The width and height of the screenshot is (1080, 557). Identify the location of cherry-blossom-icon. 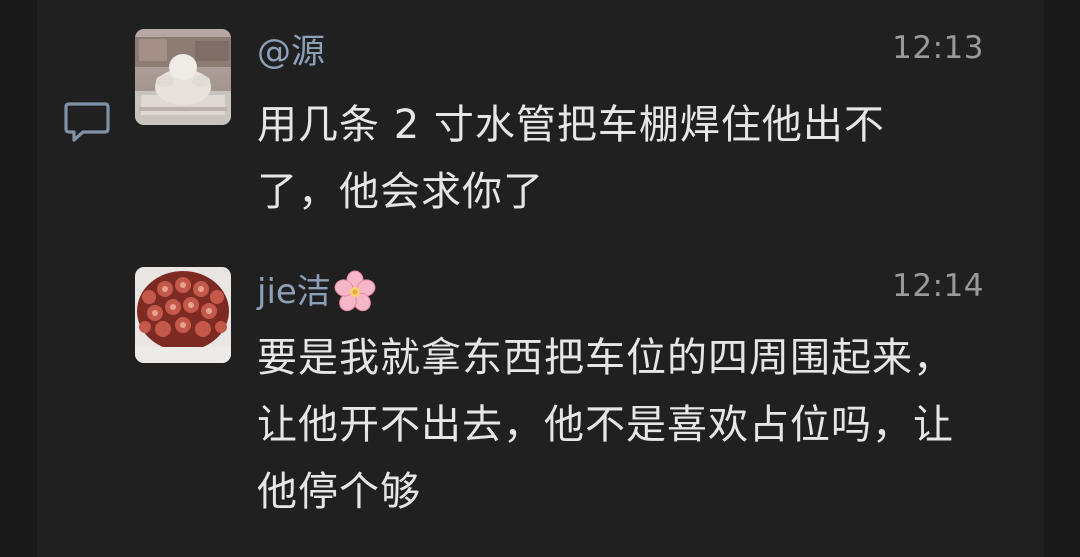
(355, 291).